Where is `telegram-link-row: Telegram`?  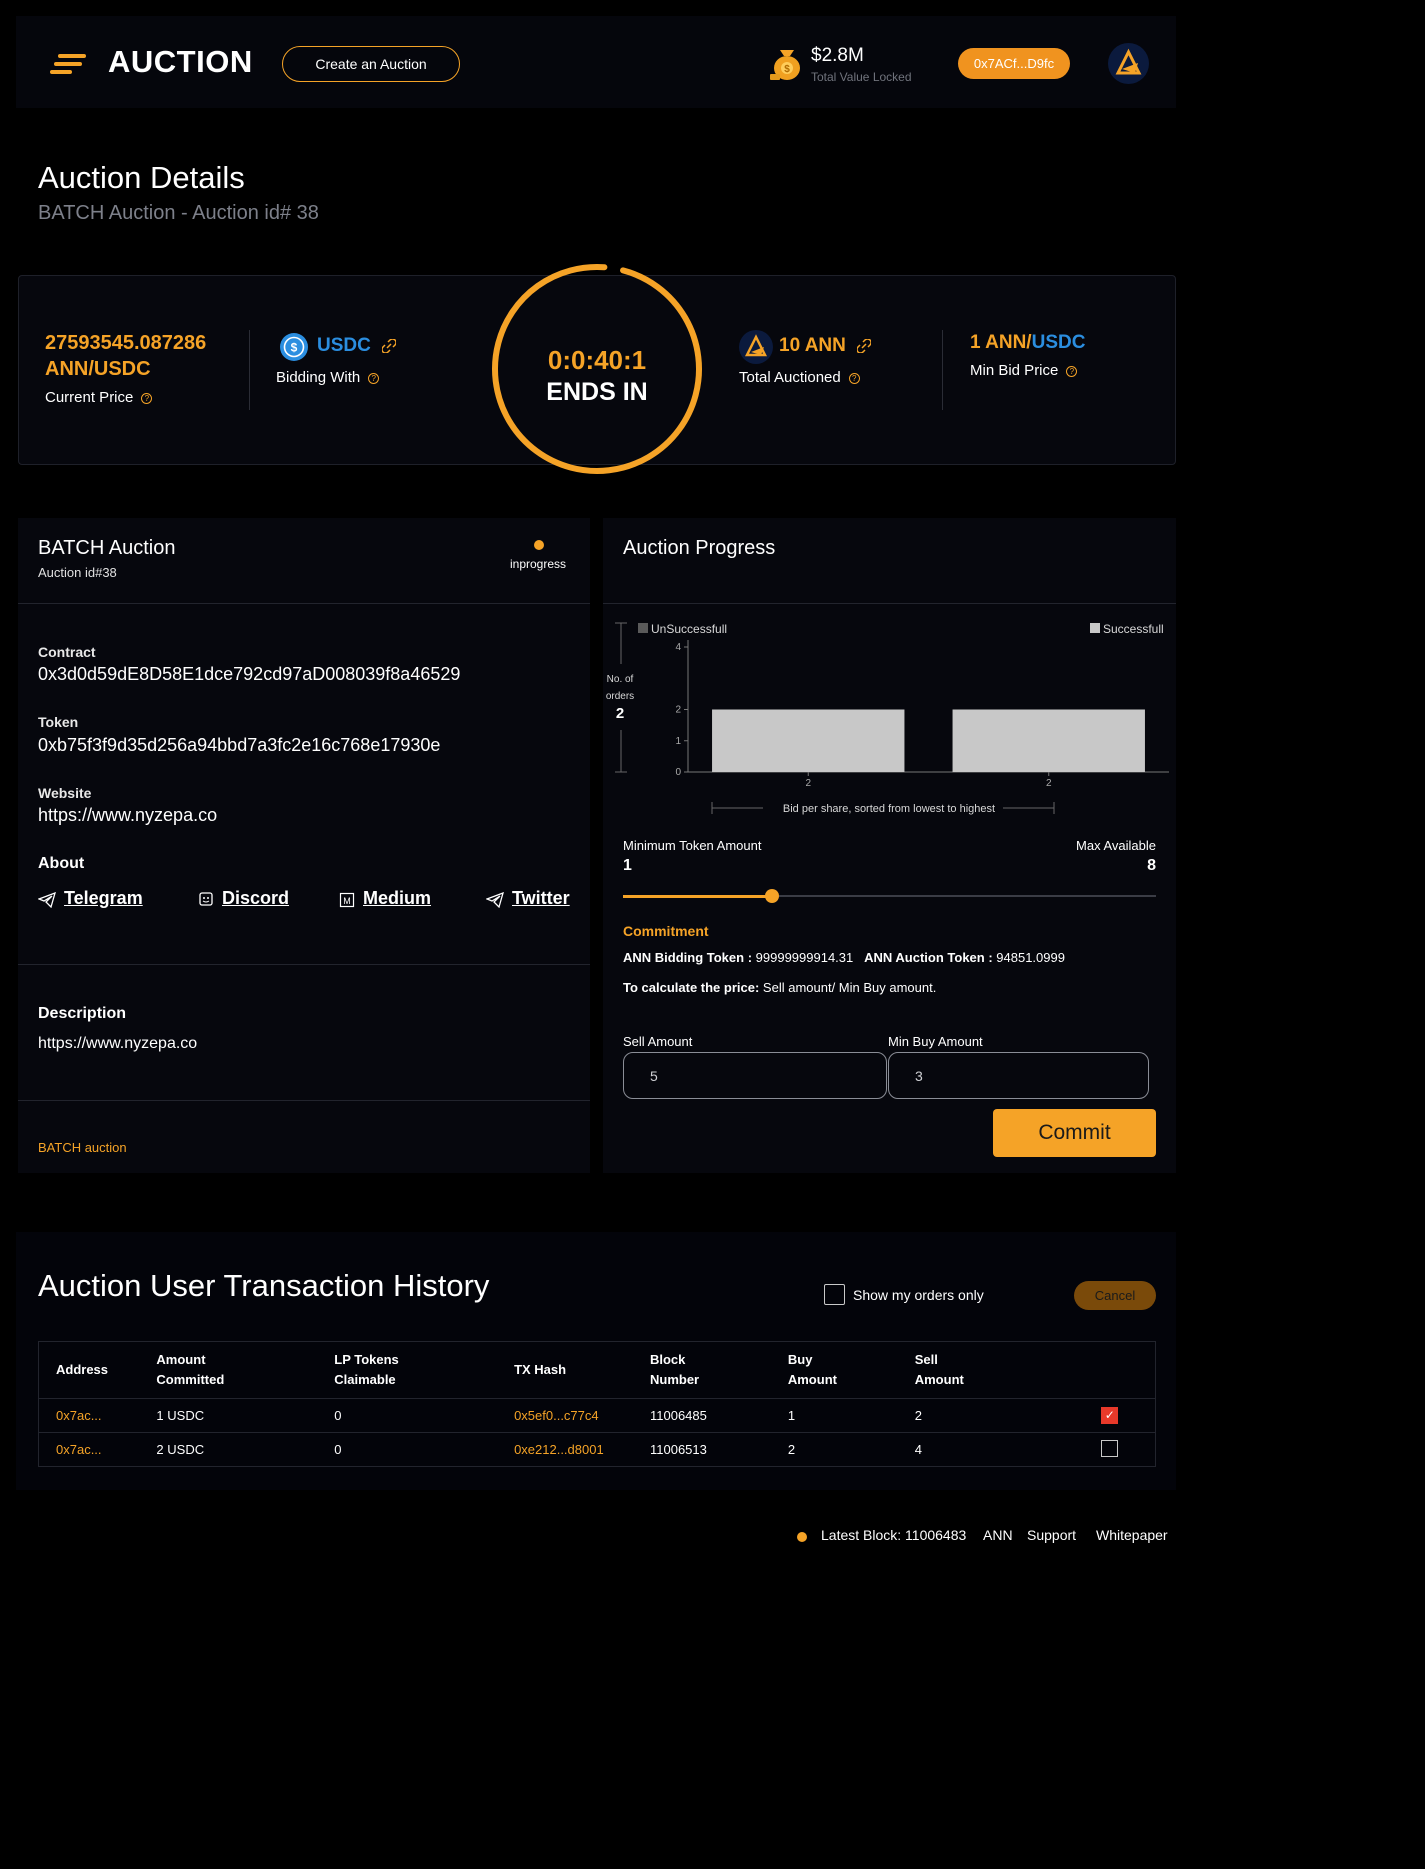 telegram-link-row: Telegram is located at coordinates (90, 898).